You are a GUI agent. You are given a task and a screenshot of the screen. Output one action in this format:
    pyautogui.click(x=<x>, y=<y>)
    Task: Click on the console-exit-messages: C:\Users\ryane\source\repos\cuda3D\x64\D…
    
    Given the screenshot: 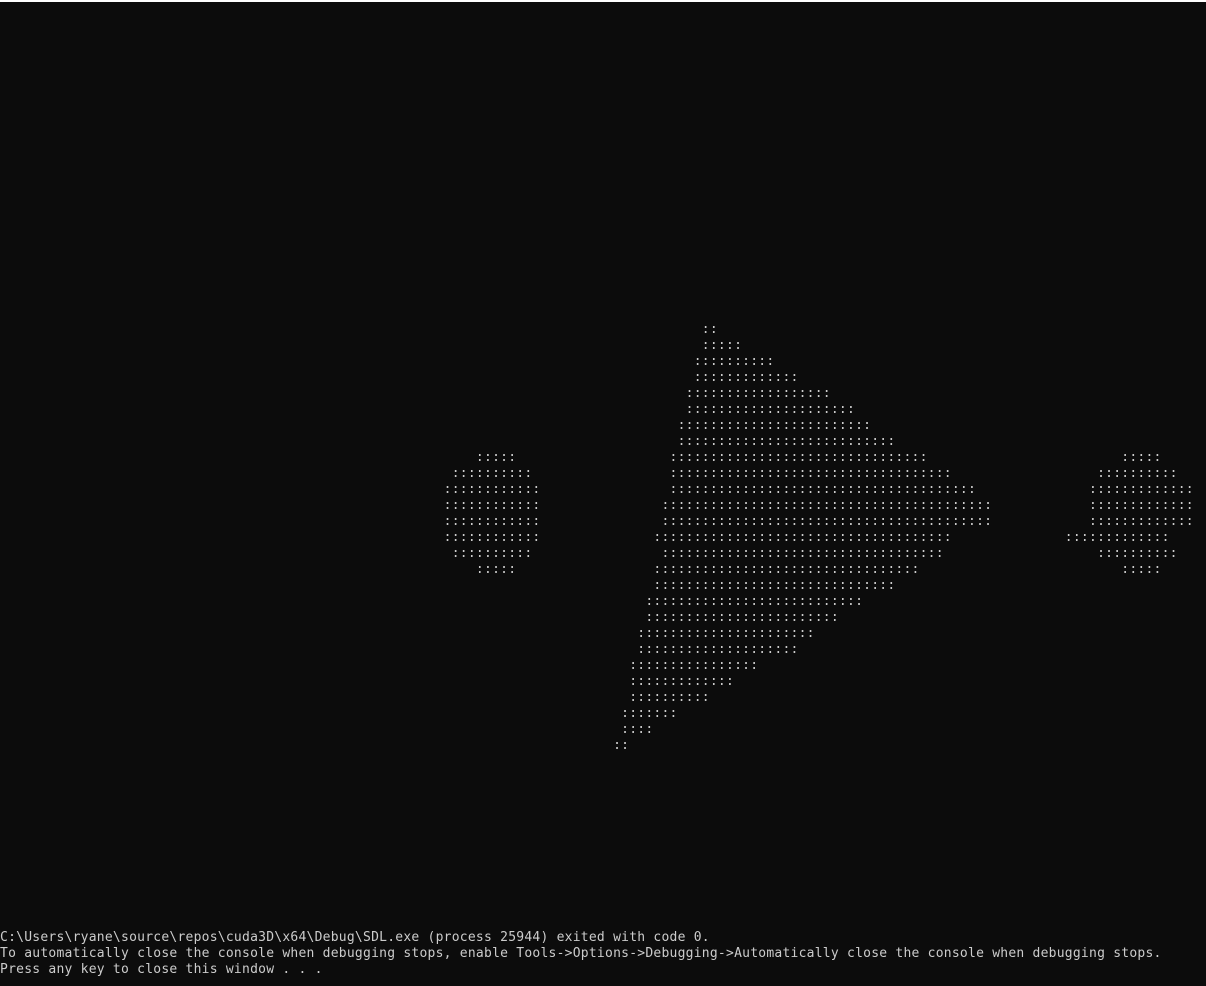 What is the action you would take?
    pyautogui.click(x=581, y=954)
    